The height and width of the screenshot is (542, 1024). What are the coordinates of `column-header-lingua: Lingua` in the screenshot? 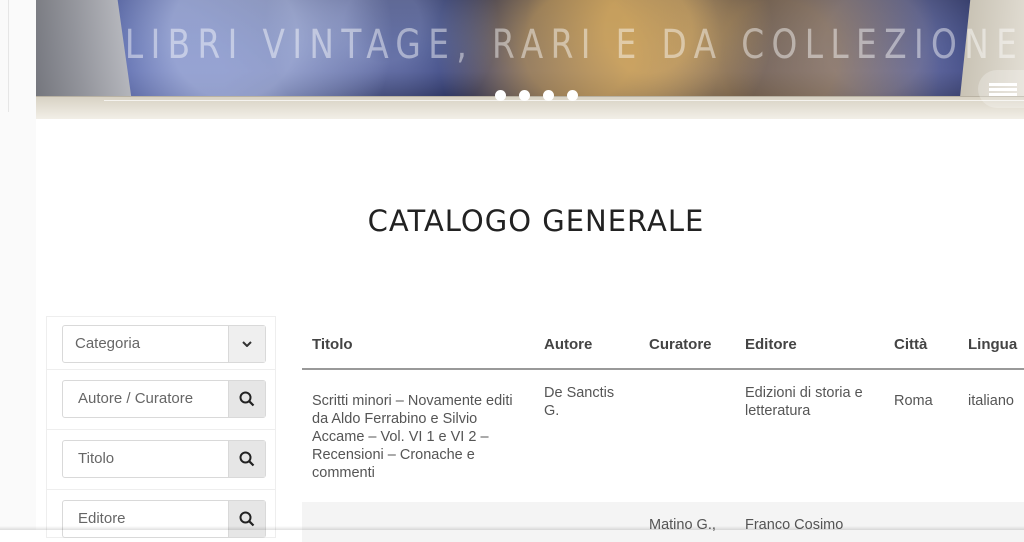 It's located at (992, 344).